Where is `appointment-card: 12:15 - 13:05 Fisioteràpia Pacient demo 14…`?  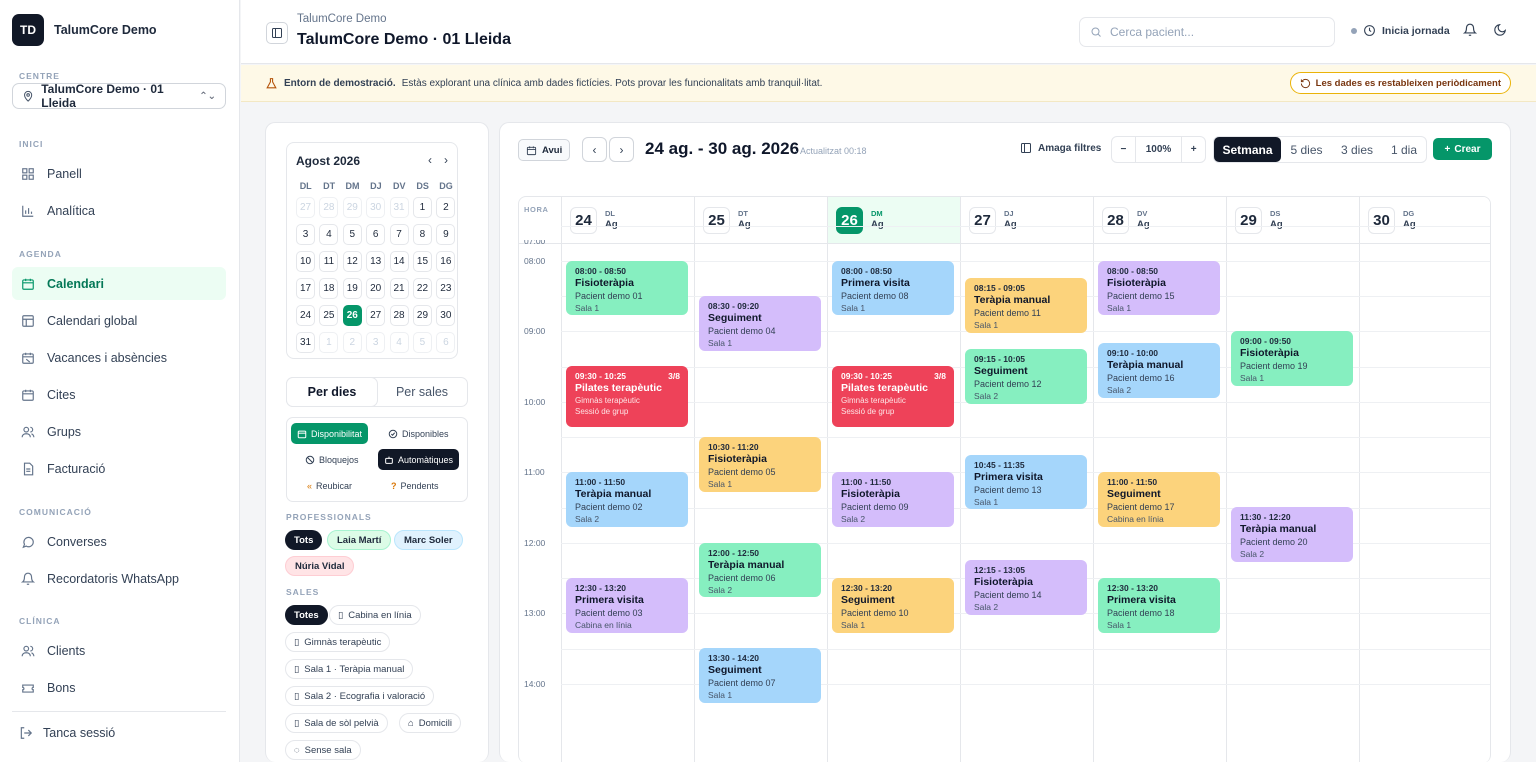 appointment-card: 12:15 - 13:05 Fisioteràpia Pacient demo 14… is located at coordinates (1026, 587).